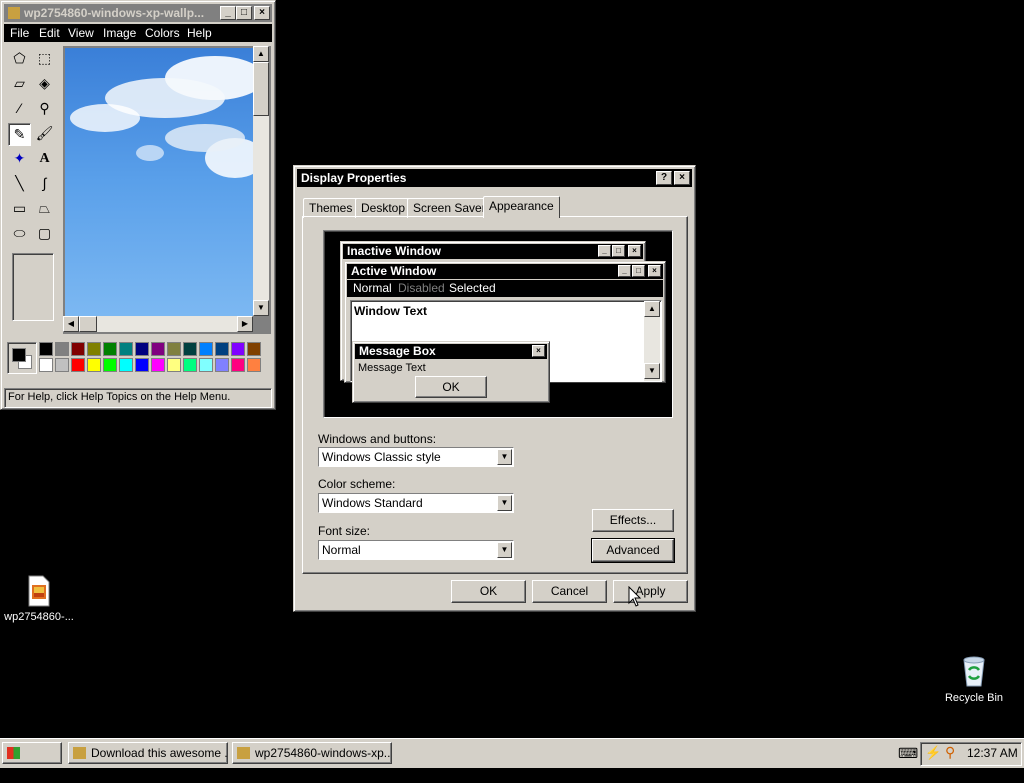 The height and width of the screenshot is (783, 1024). Describe the element at coordinates (19, 59) in the screenshot. I see `free-select-tool: ⬠` at that location.